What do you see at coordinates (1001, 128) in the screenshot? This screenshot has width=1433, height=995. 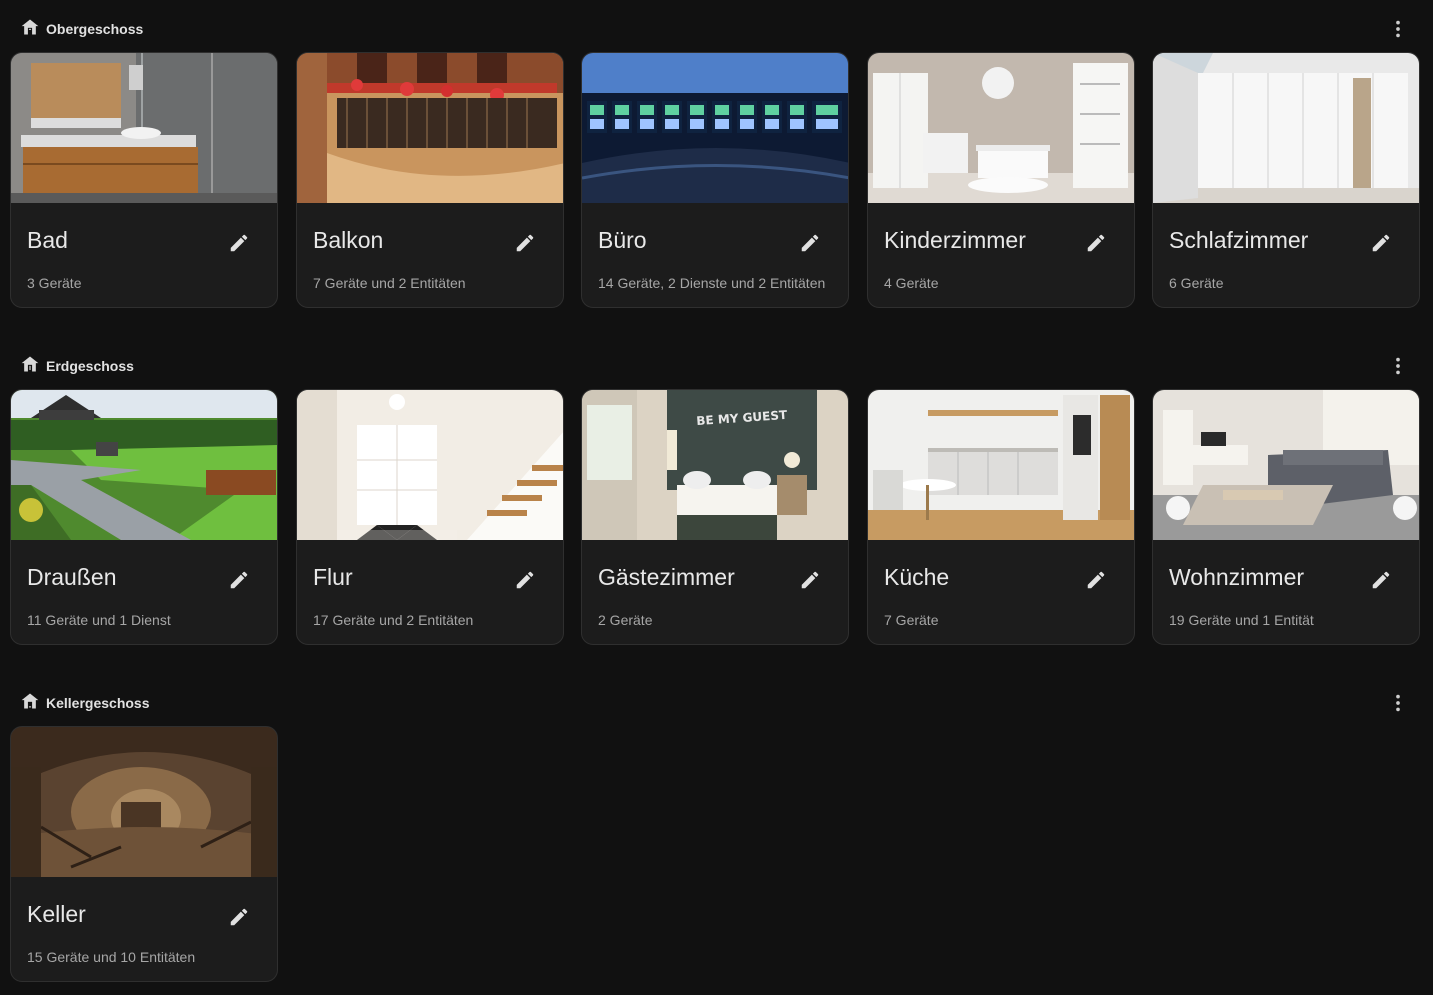 I see `kids-room-photo` at bounding box center [1001, 128].